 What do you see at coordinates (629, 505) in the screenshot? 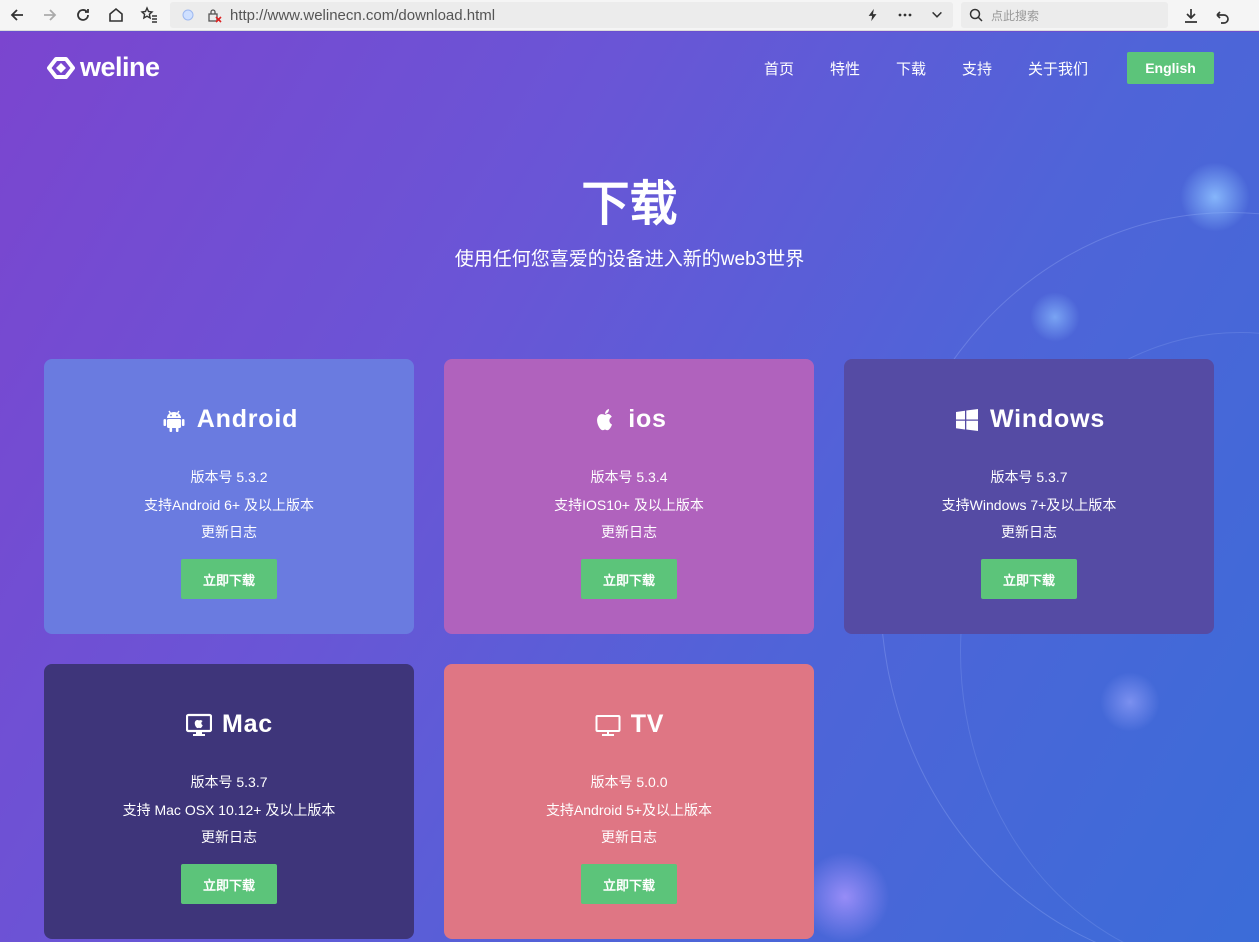
I see `support-text: 支持IOS10+ 及以上版本` at bounding box center [629, 505].